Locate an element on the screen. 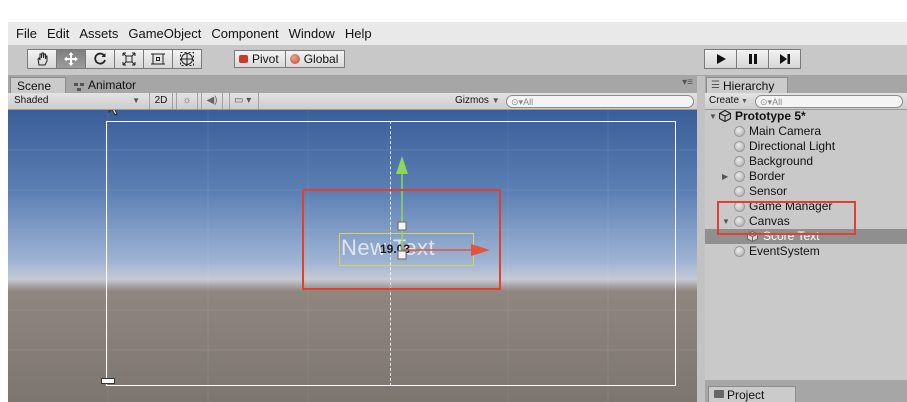 The image size is (907, 402). score-text-highlight-box is located at coordinates (401, 239).